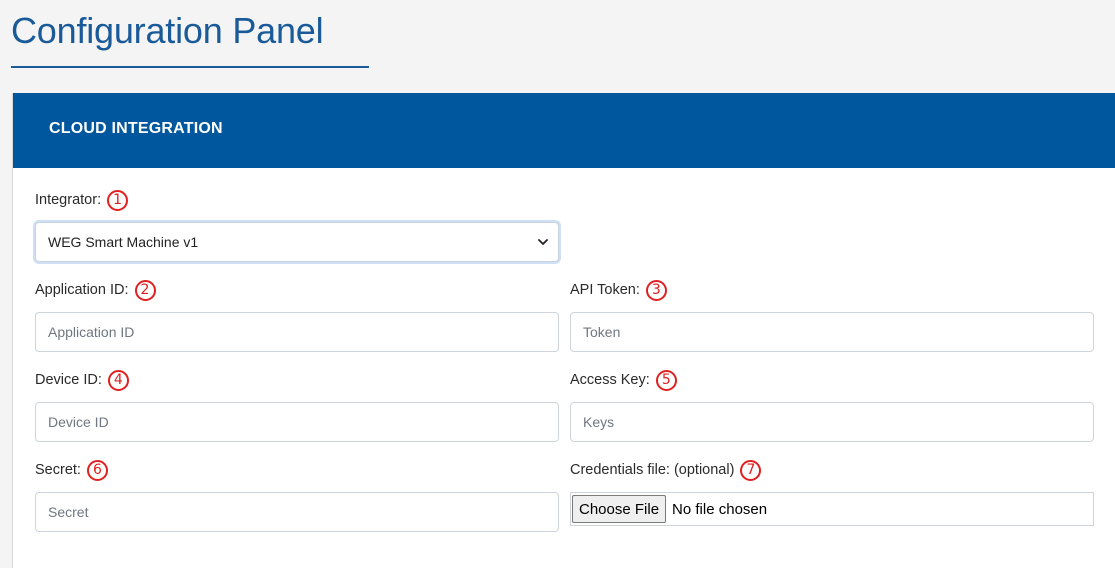 This screenshot has height=568, width=1115. I want to click on choose-file-button: Choose File, so click(619, 509).